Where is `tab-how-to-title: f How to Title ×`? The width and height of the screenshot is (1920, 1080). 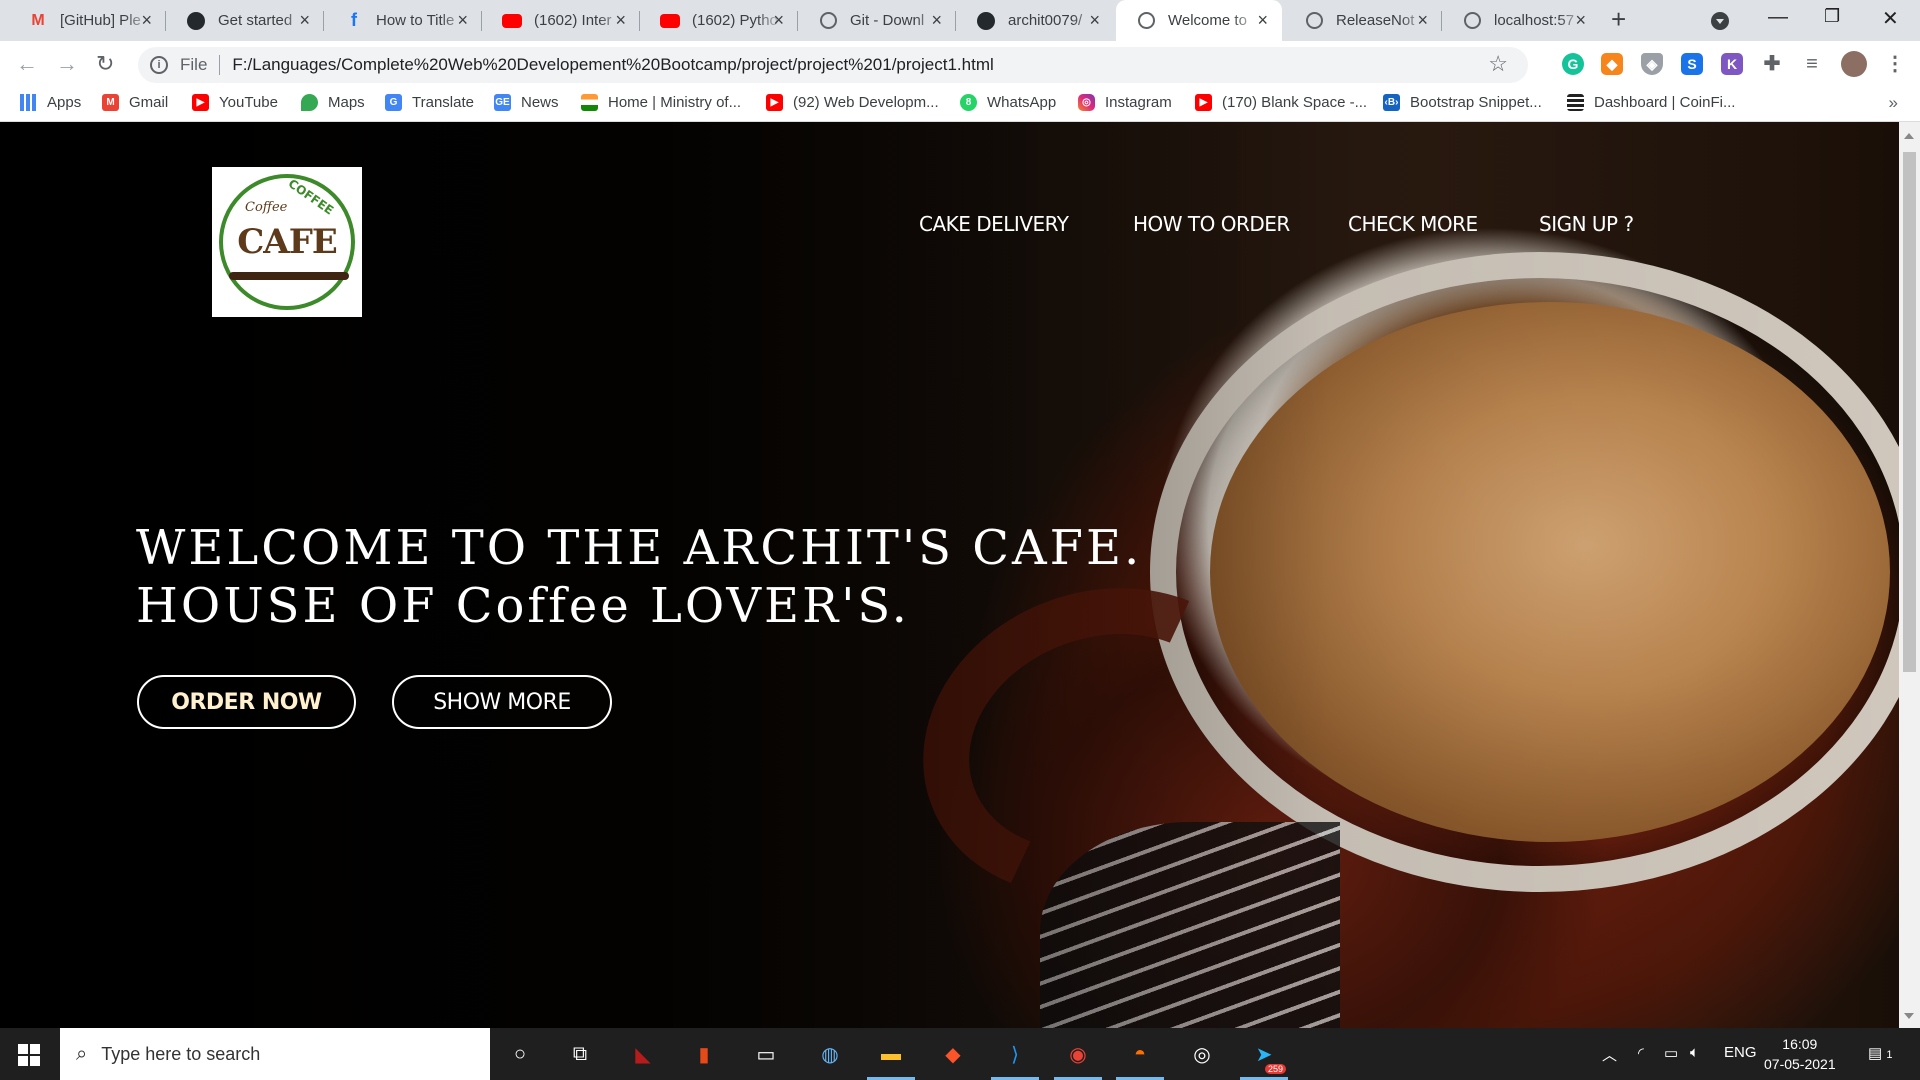 tab-how-to-title: f How to Title × is located at coordinates (403, 20).